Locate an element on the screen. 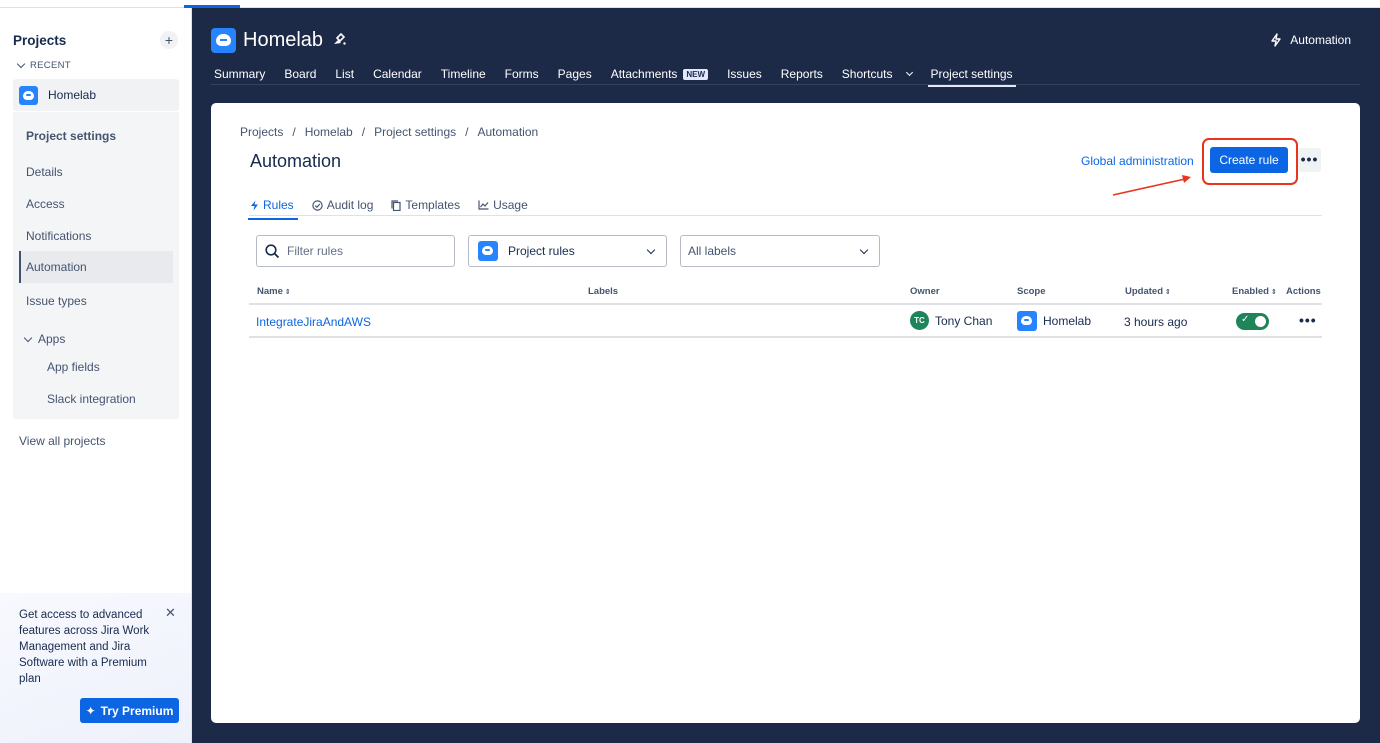 The width and height of the screenshot is (1380, 743). copy-icon is located at coordinates (396, 205).